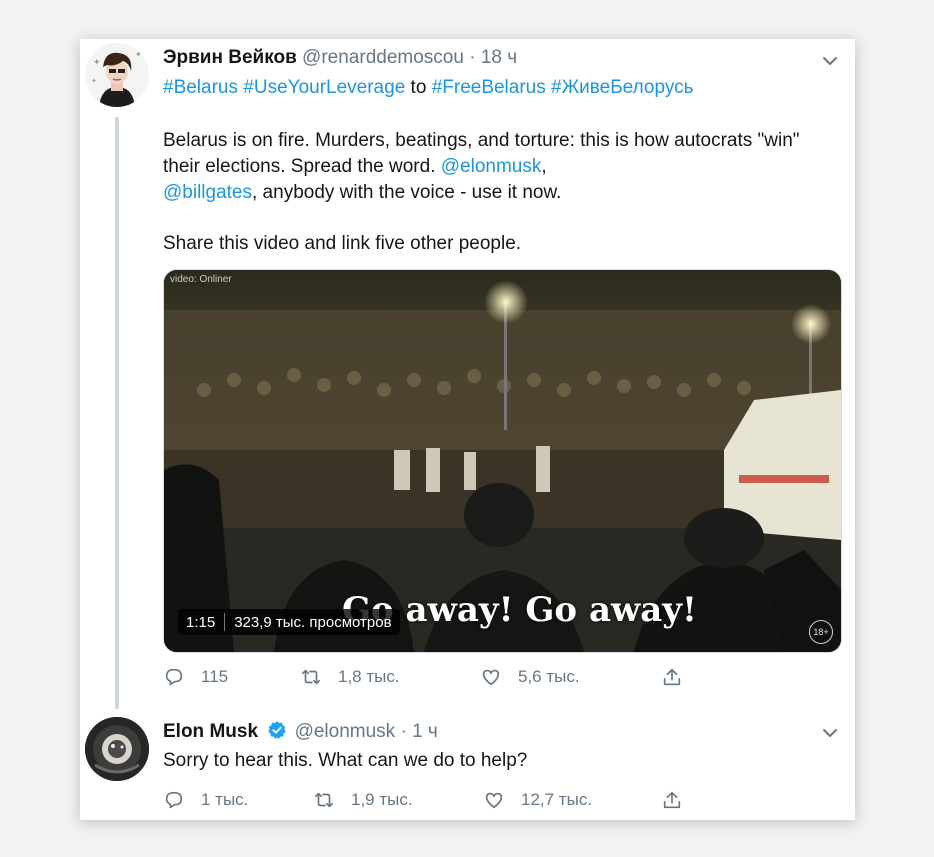 Image resolution: width=934 pixels, height=857 pixels. What do you see at coordinates (821, 632) in the screenshot?
I see `age-rating-badge: 18+` at bounding box center [821, 632].